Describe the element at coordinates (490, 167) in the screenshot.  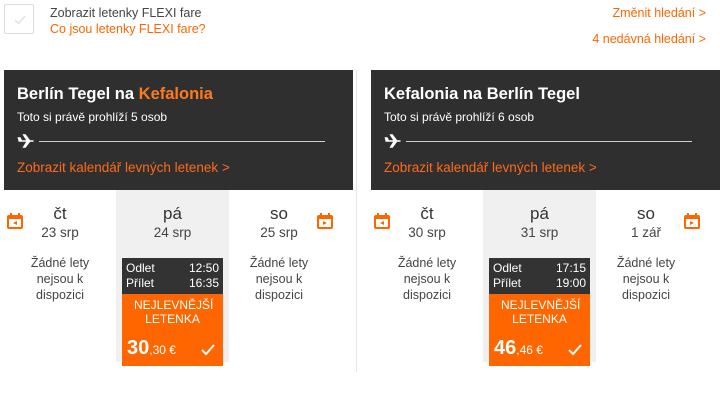
I see `return-calendar-link: Zobrazit kalendář levných letenek >` at that location.